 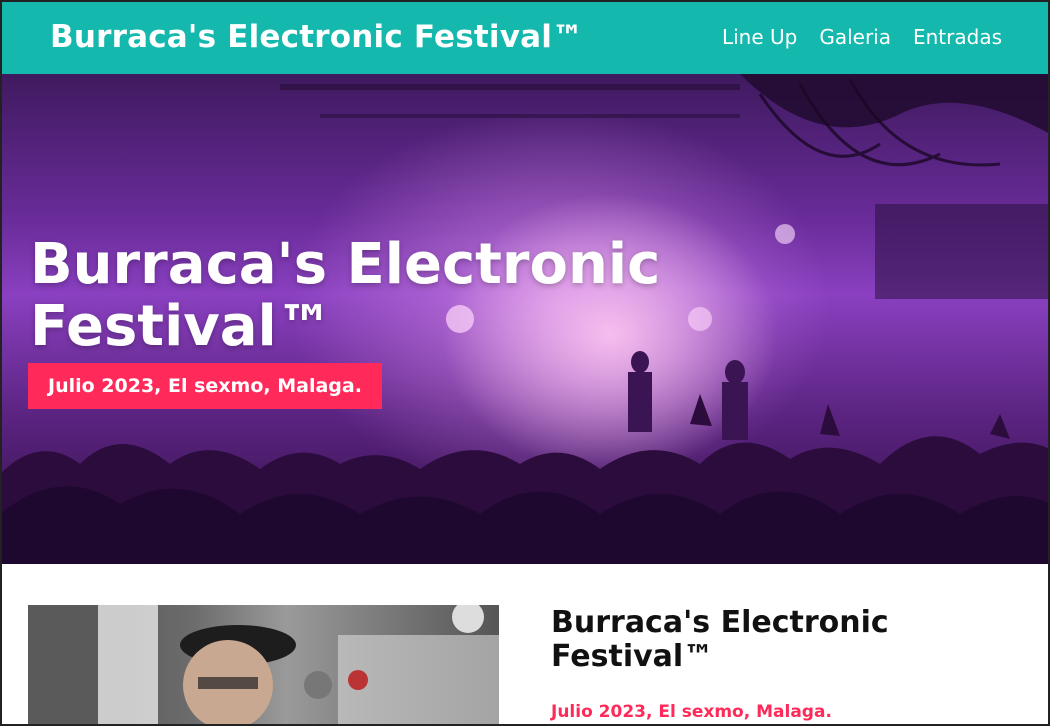 What do you see at coordinates (720, 639) in the screenshot?
I see `festival-title: Burraca's Electronic Festival™` at bounding box center [720, 639].